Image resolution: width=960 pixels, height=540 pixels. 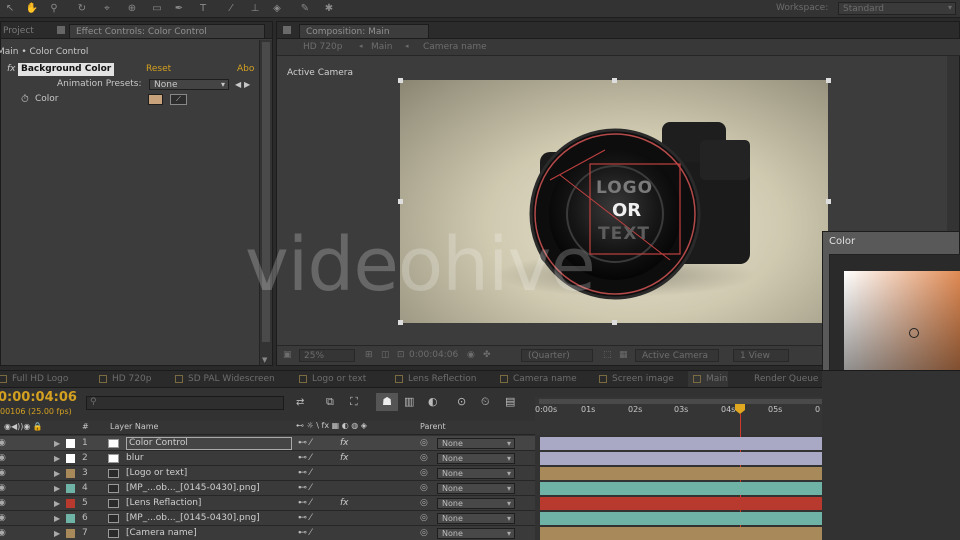 What do you see at coordinates (267, 518) in the screenshot?
I see `layer-row: ◉ ▶ 6 [MP_...ob..._[0145-0430].png] ⊷ ⁄ ◎ None` at bounding box center [267, 518].